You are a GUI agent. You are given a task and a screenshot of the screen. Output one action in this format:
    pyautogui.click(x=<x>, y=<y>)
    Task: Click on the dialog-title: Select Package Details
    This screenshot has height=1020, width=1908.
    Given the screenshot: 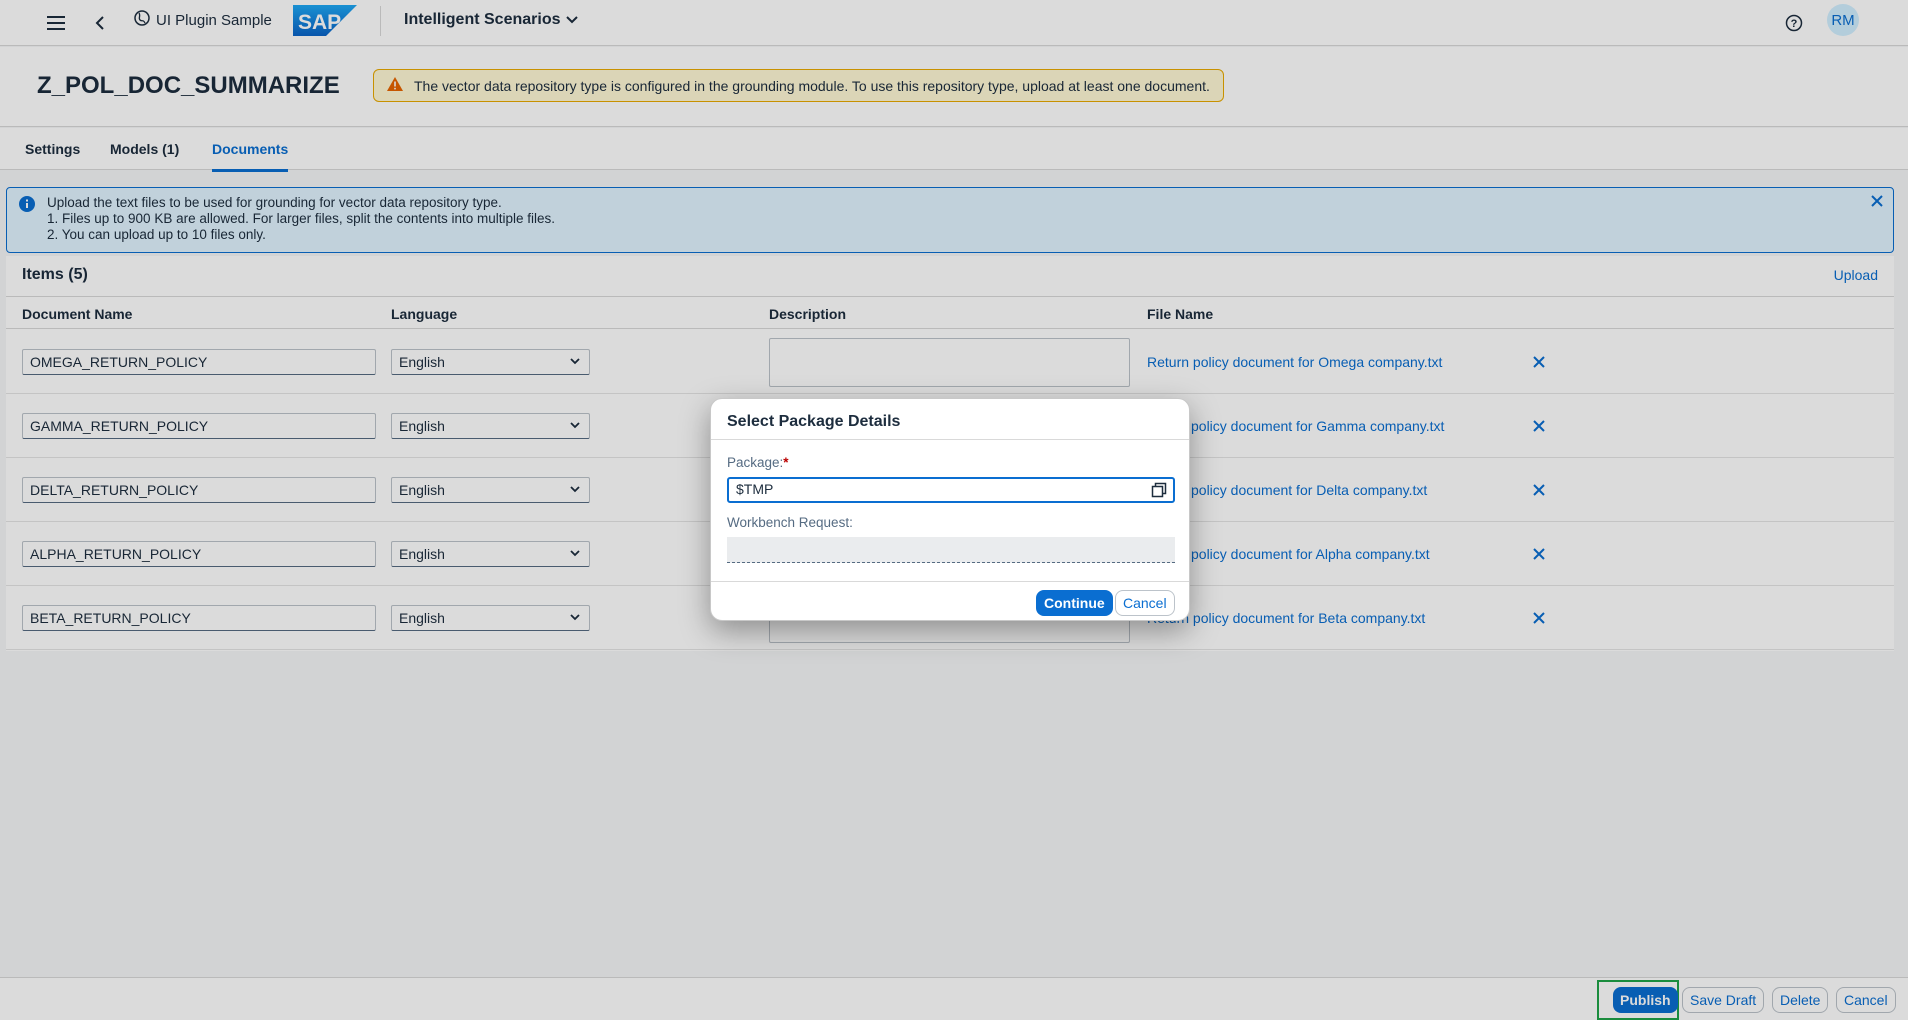 What is the action you would take?
    pyautogui.click(x=814, y=421)
    